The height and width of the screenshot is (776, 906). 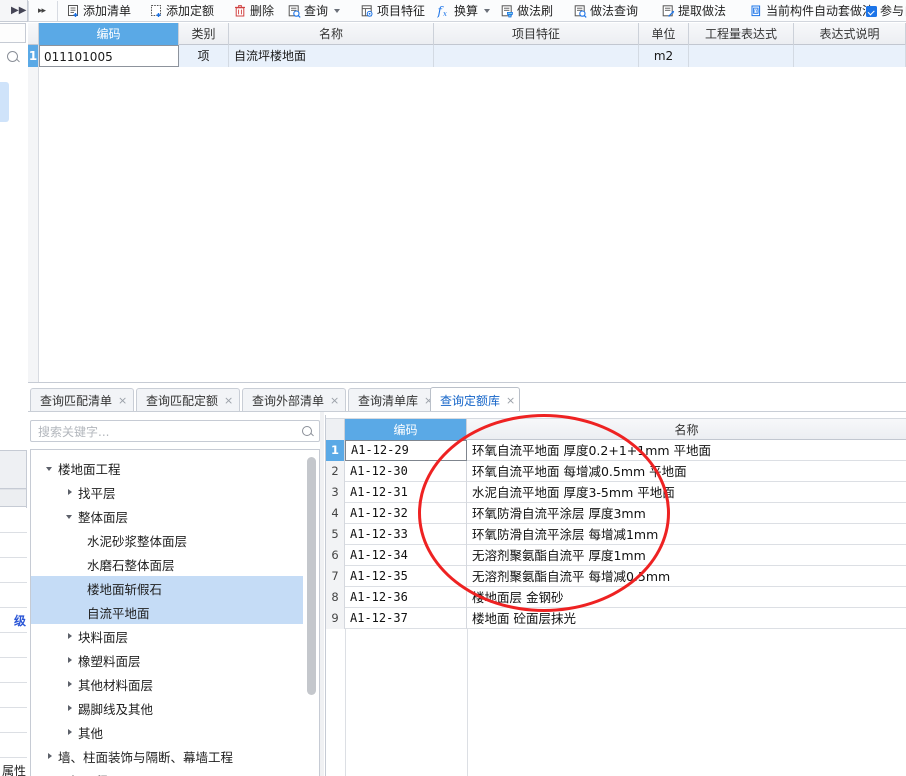 What do you see at coordinates (871, 11) in the screenshot?
I see `checkbox-checked-icon` at bounding box center [871, 11].